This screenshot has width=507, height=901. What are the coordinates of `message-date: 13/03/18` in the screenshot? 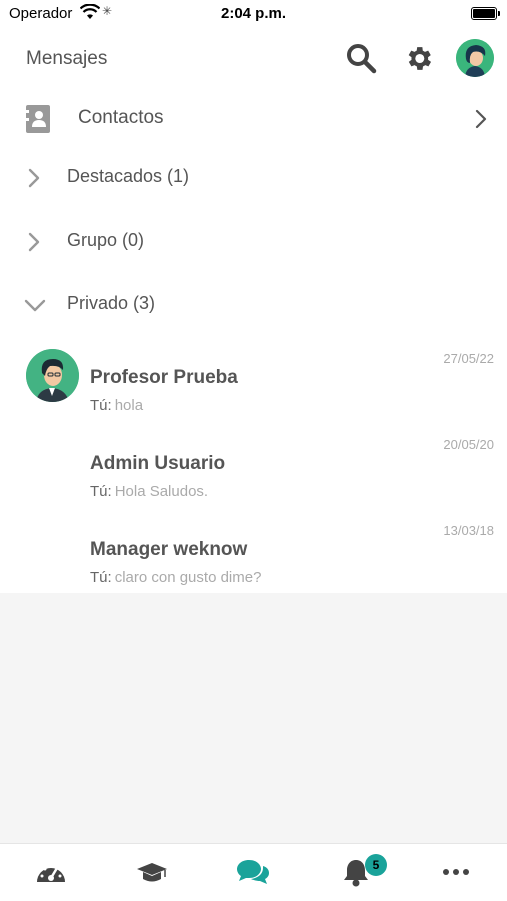 It's located at (468, 530).